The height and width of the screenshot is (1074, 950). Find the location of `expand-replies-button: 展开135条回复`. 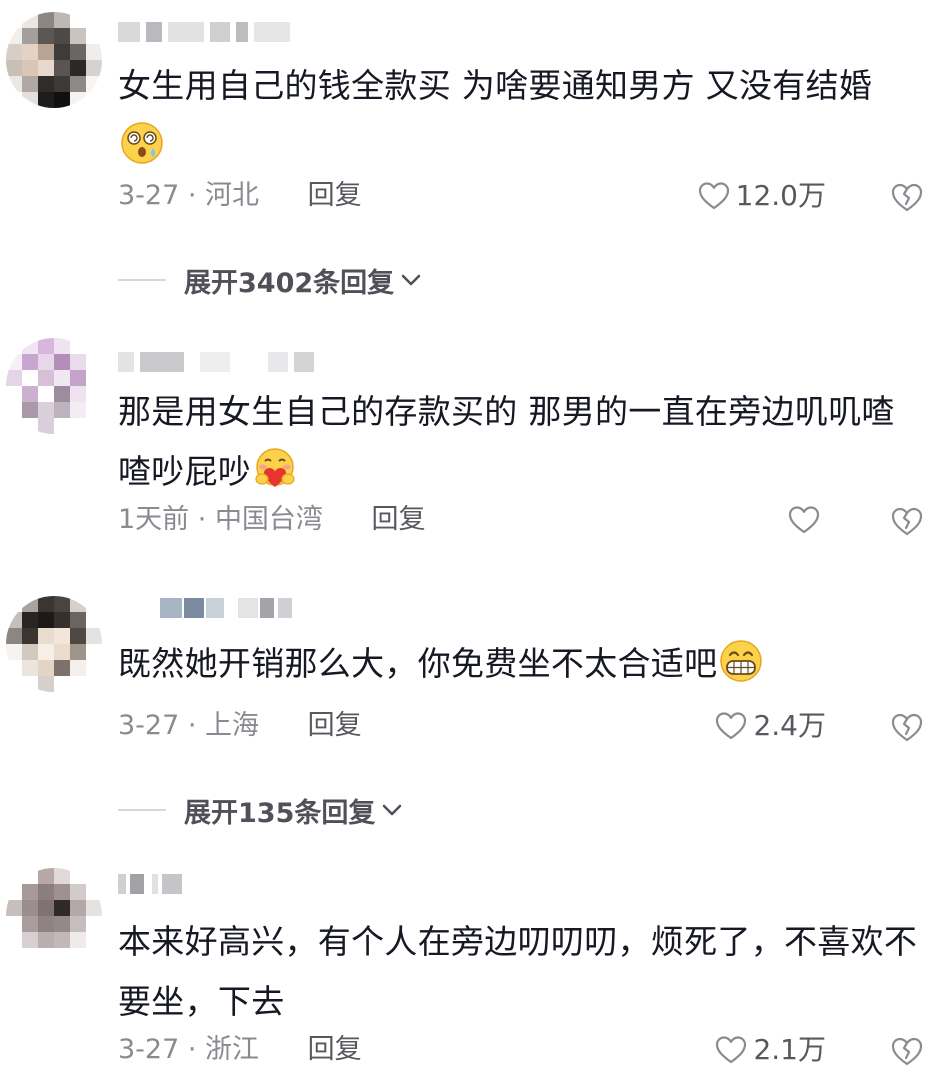

expand-replies-button: 展开135条回复 is located at coordinates (260, 810).